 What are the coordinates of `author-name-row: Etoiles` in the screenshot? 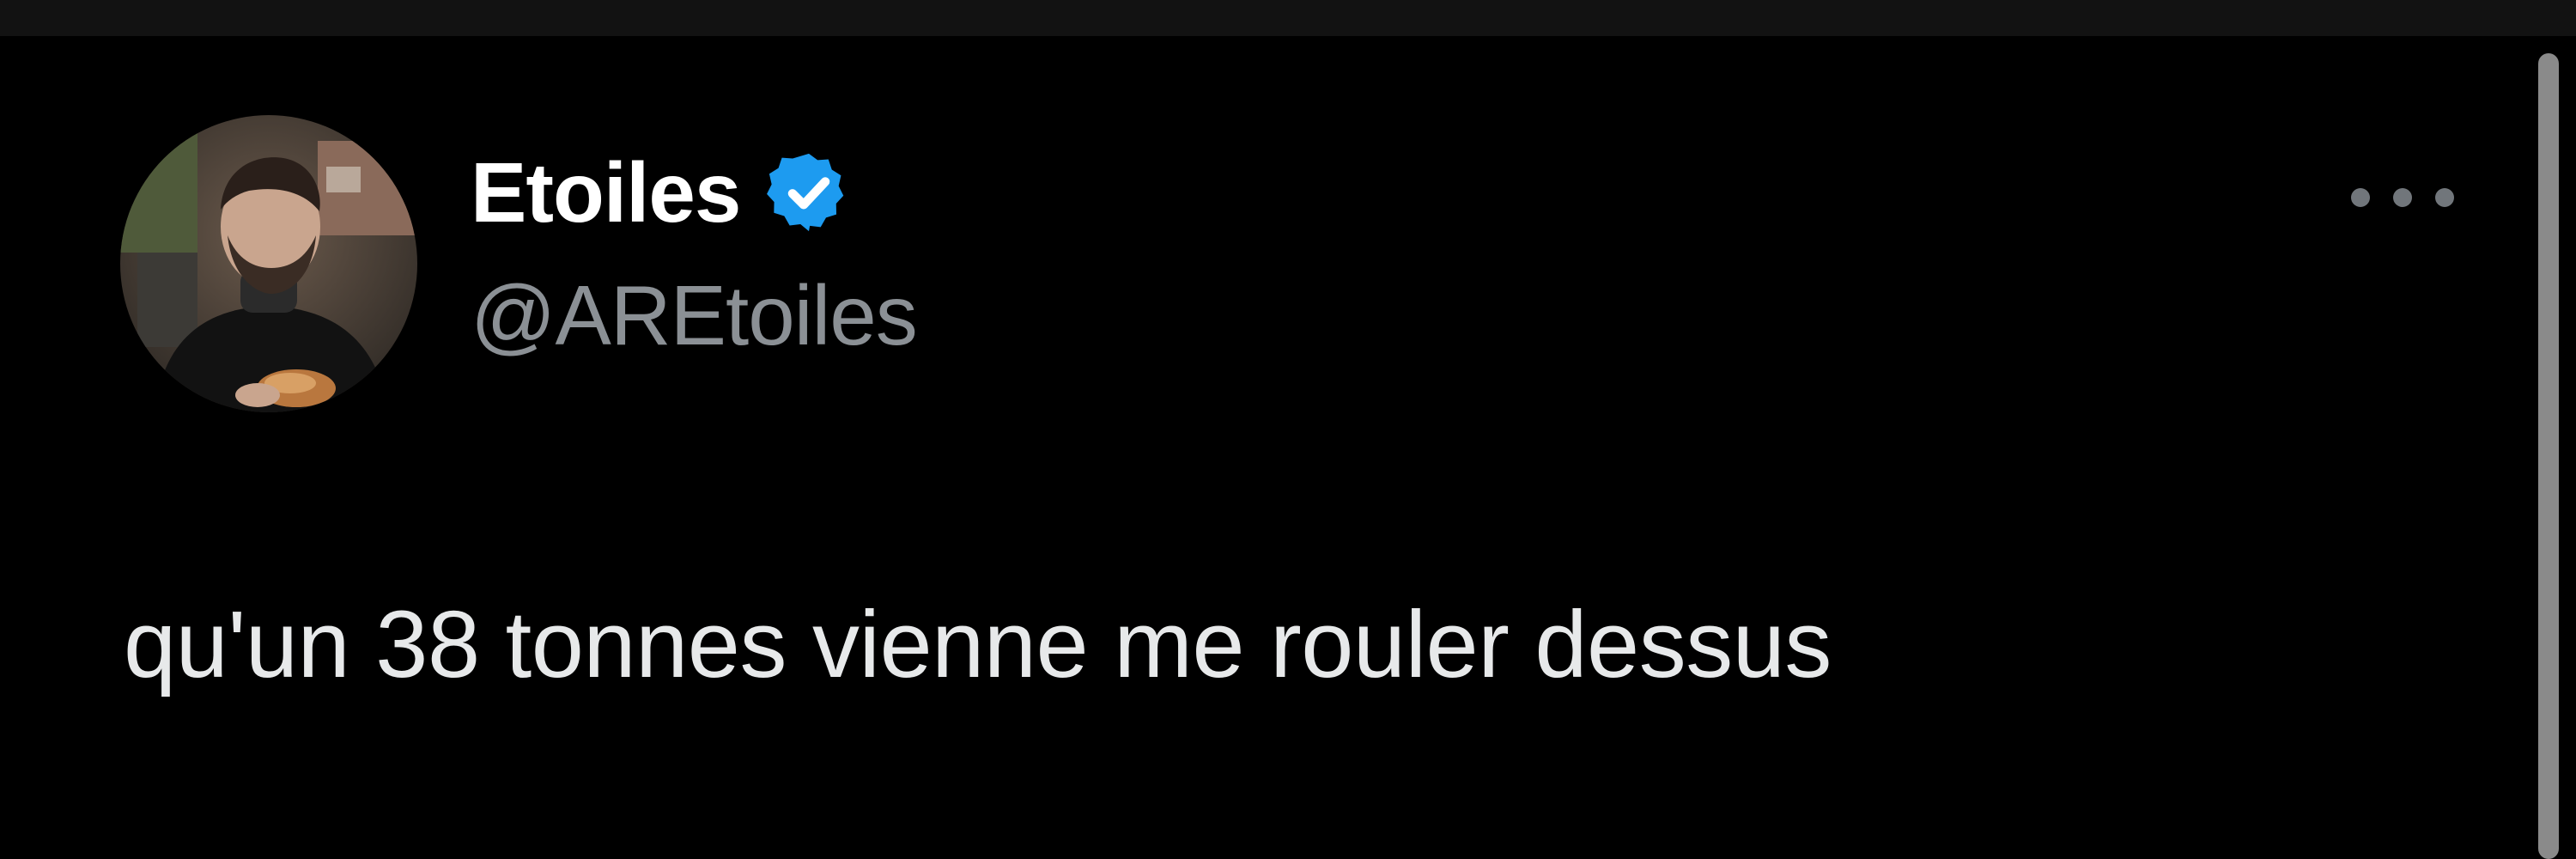 It's located at (662, 193).